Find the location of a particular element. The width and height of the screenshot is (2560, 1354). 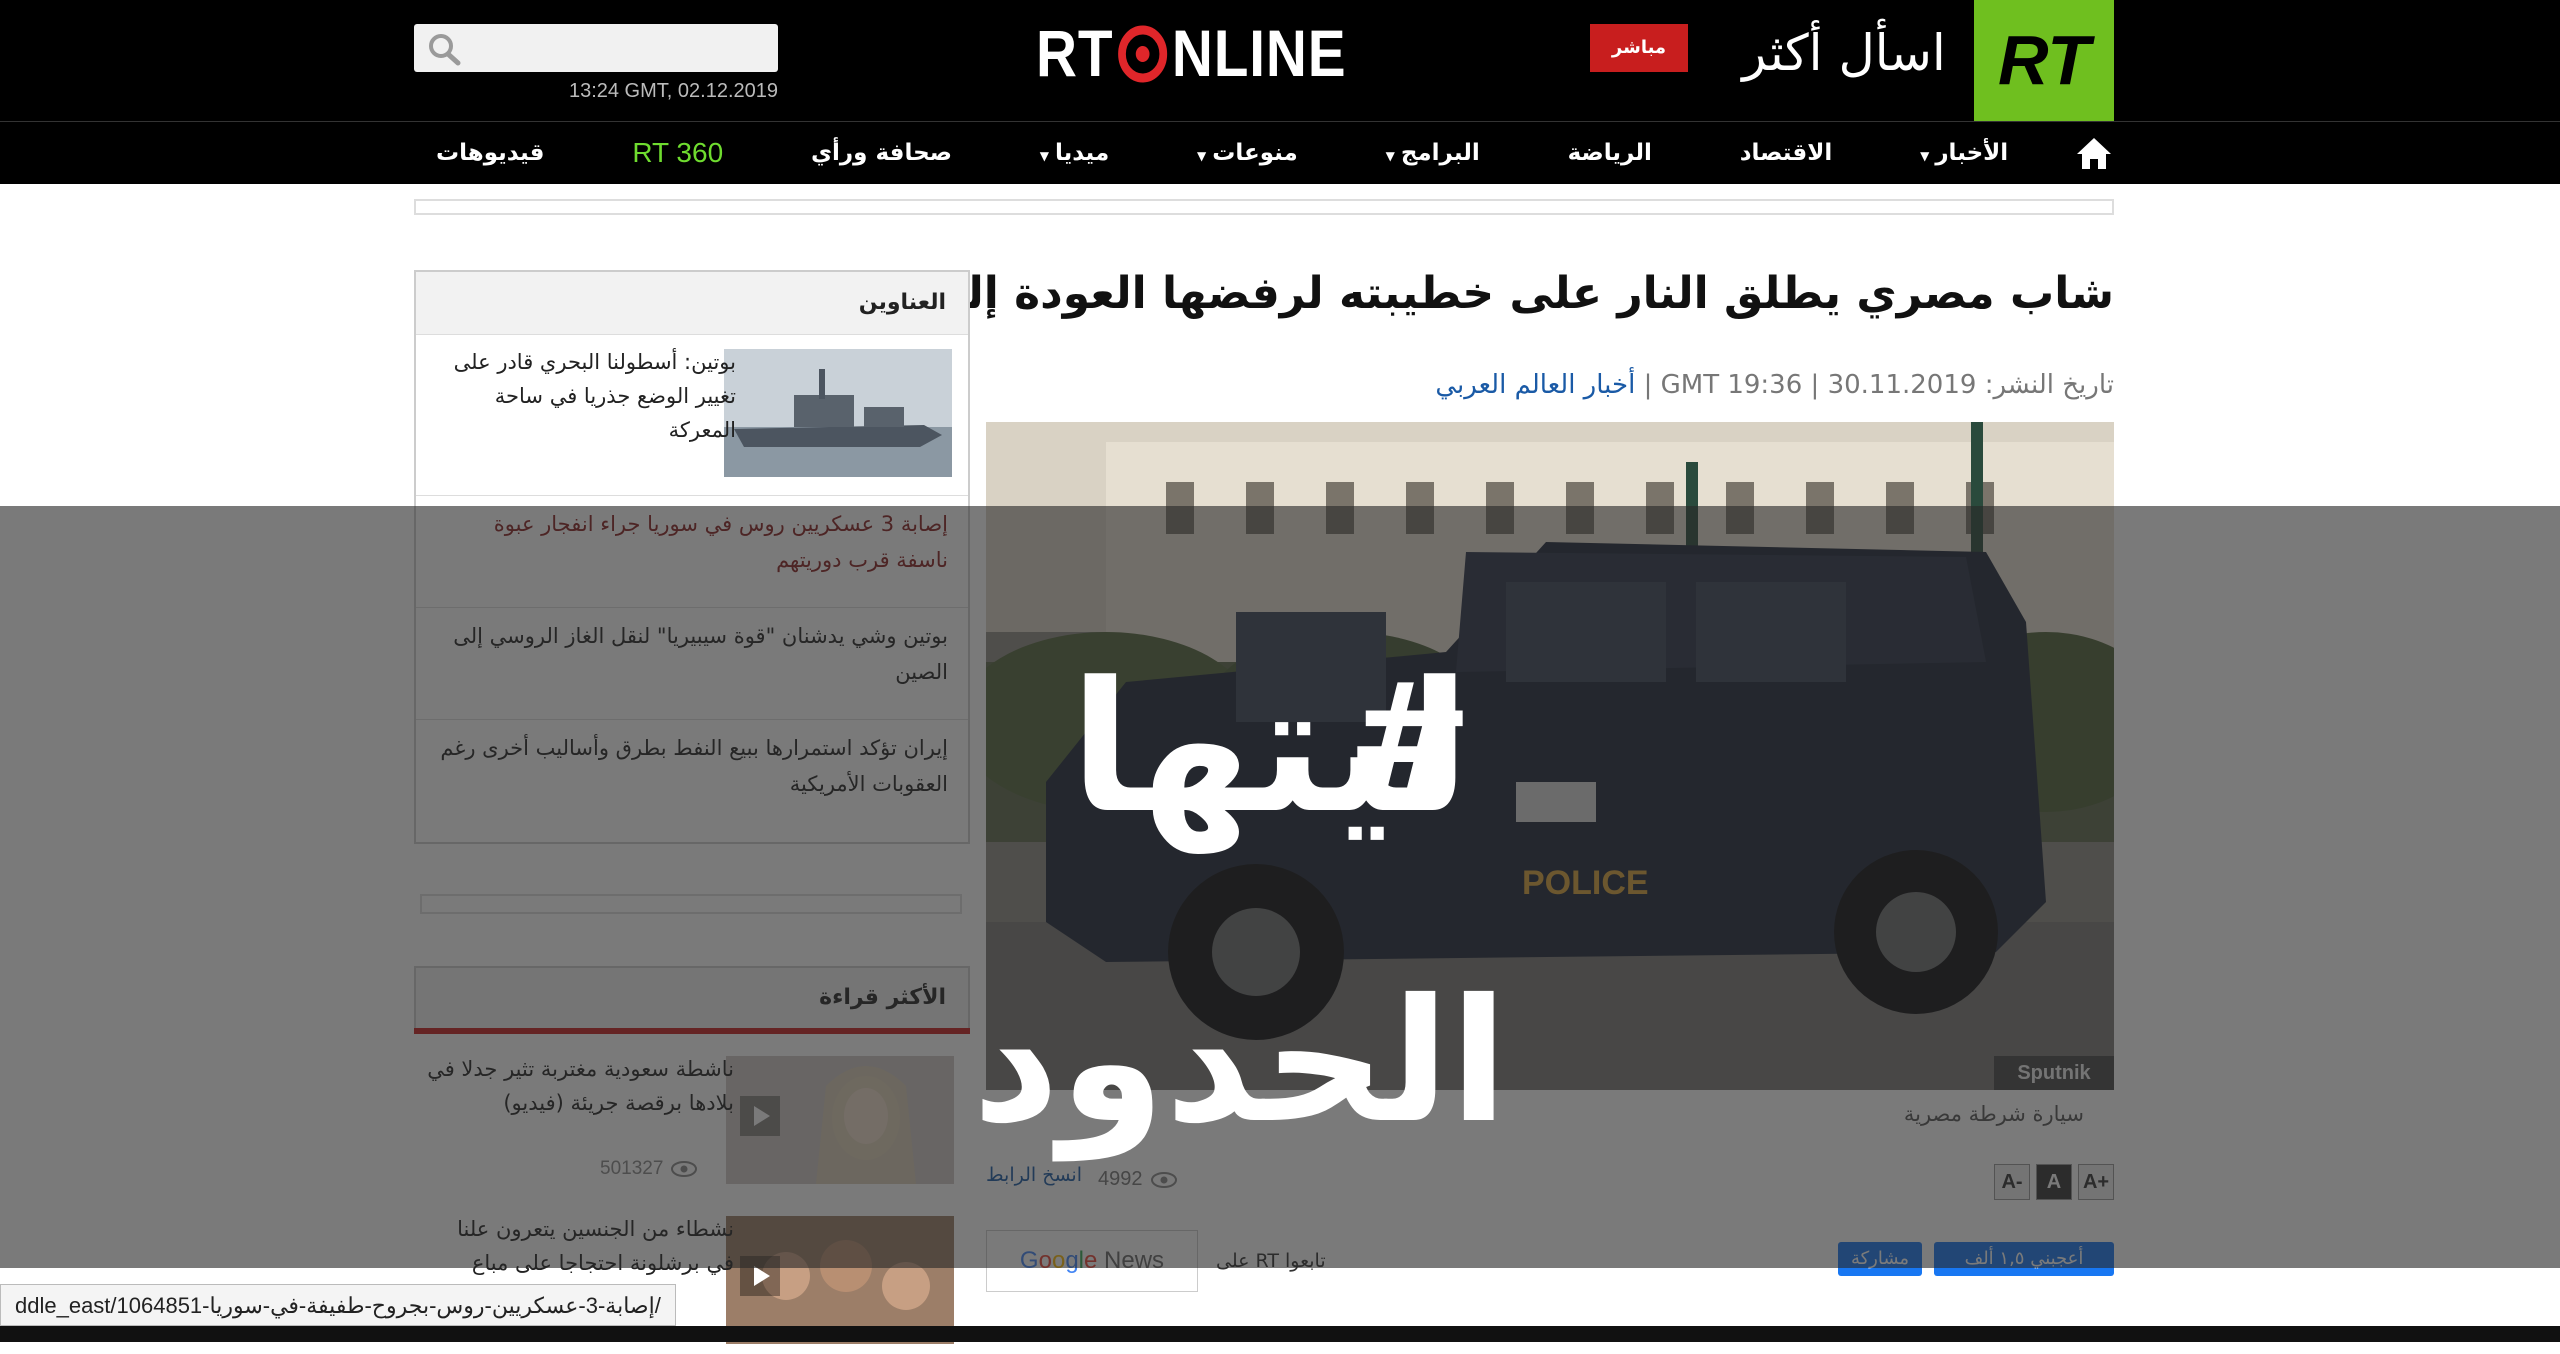

most-read-title: الأكثر قراءة is located at coordinates (692, 997).